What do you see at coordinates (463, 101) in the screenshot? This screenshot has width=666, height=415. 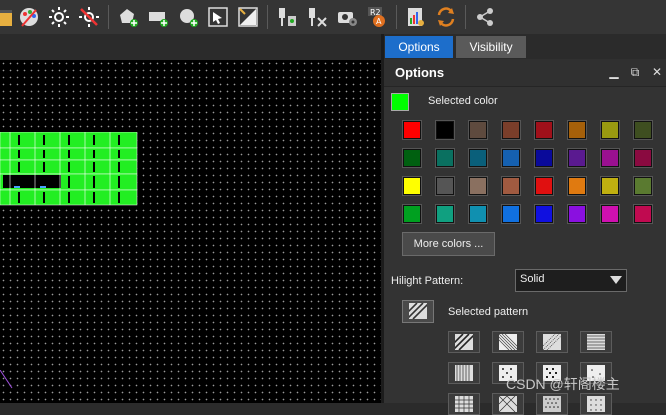 I see `selected-color-label: Selected color` at bounding box center [463, 101].